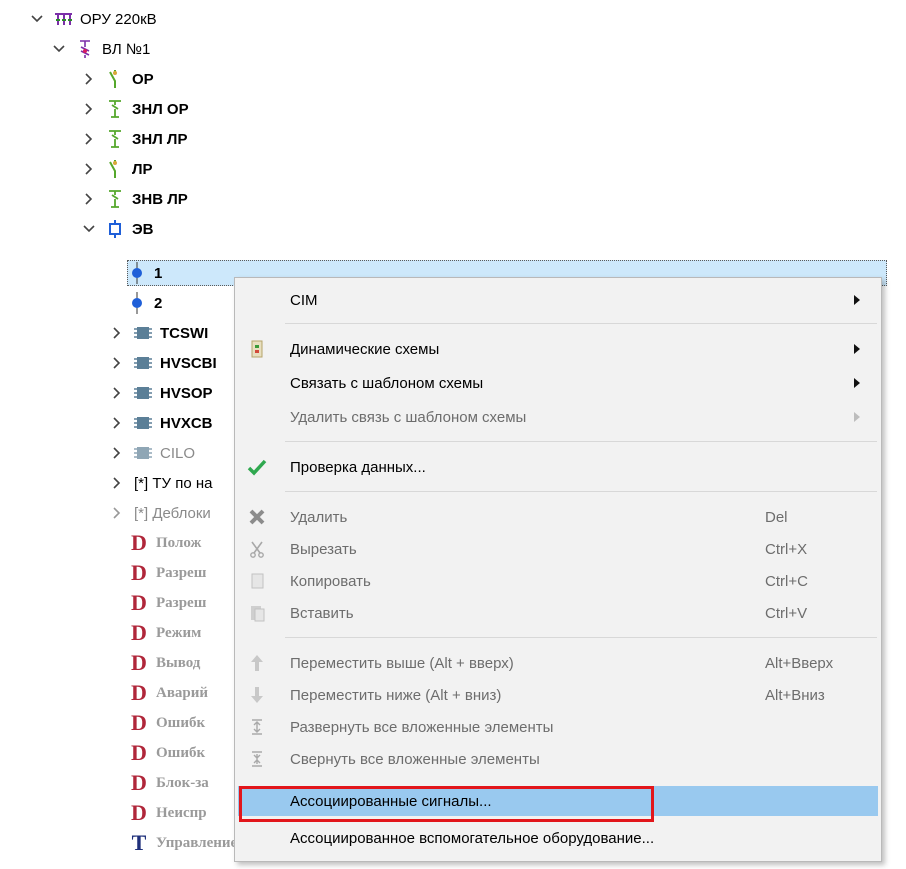 This screenshot has width=906, height=869. I want to click on tree-node-group: [*] Деблоки, so click(160, 513).